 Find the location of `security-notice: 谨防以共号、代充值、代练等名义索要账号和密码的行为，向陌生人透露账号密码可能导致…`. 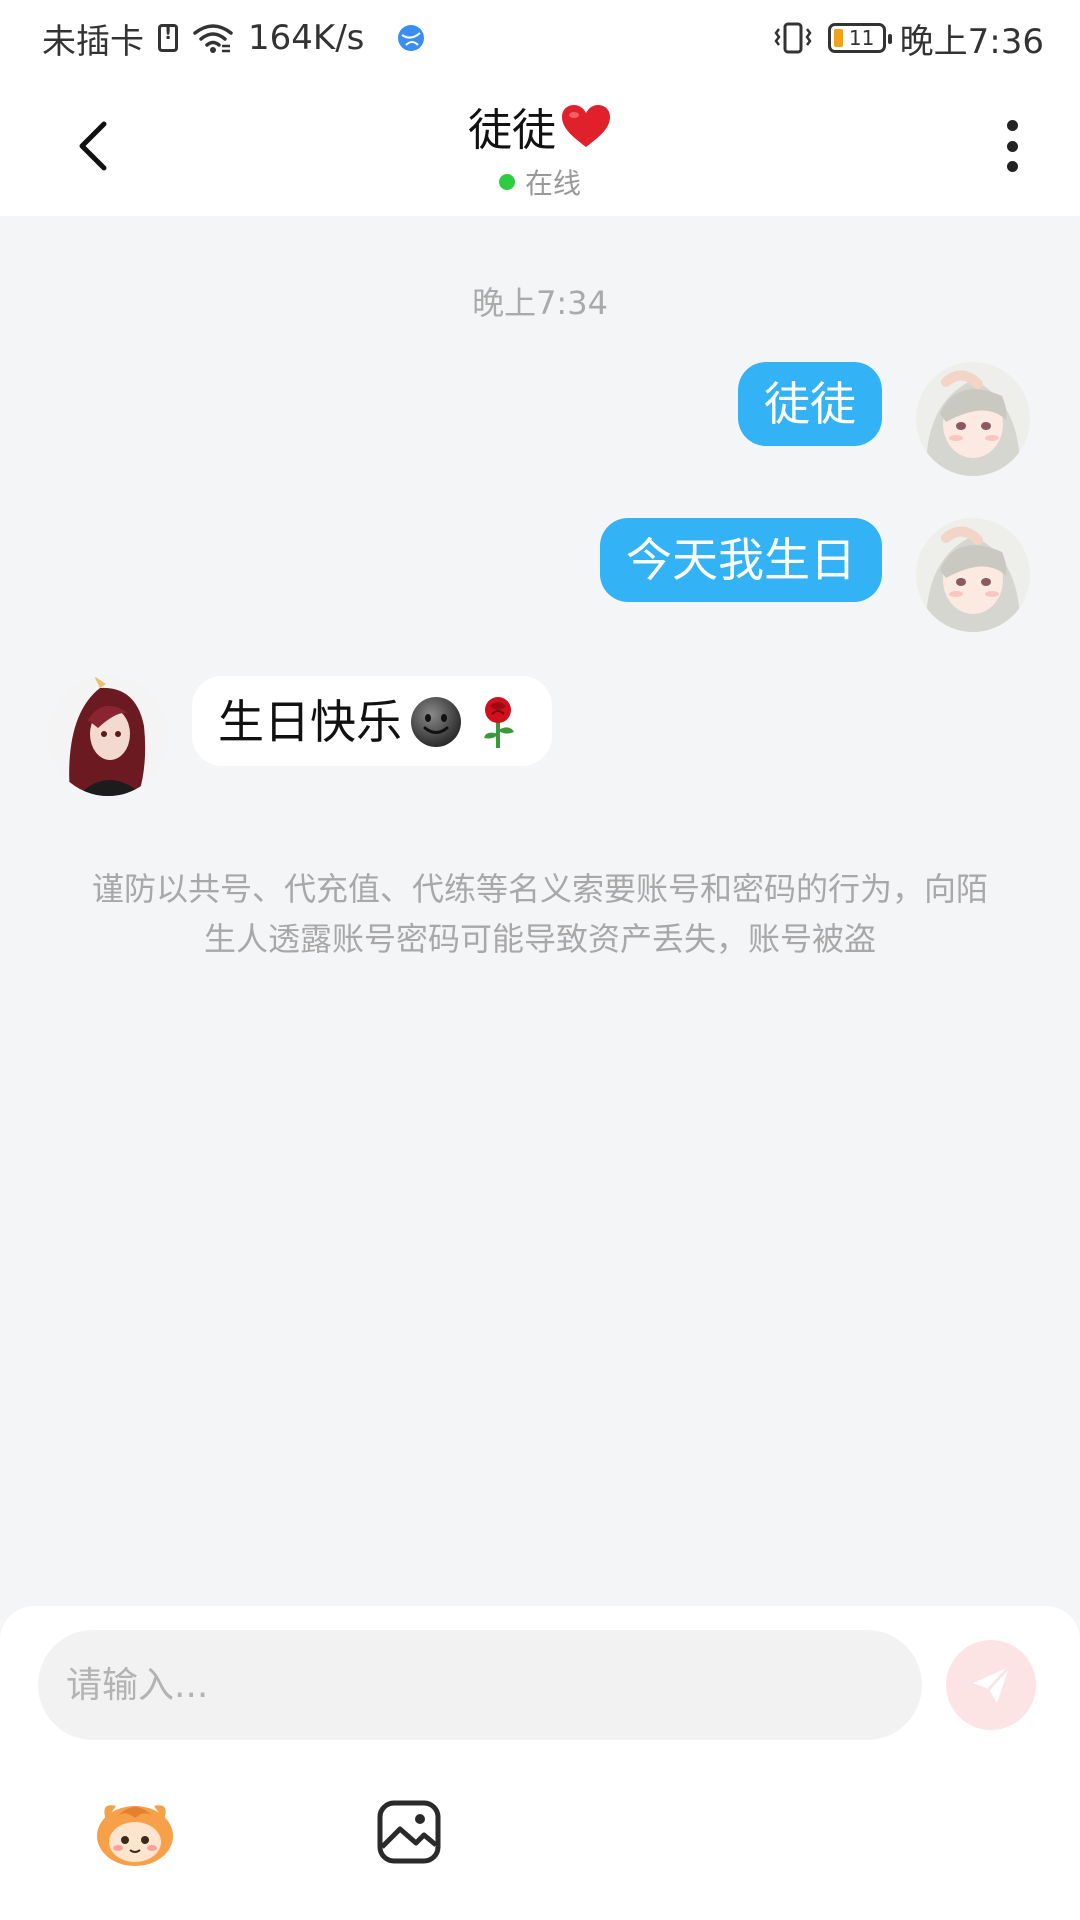

security-notice: 谨防以共号、代充值、代练等名义索要账号和密码的行为，向陌生人透露账号密码可能导致… is located at coordinates (539, 914).